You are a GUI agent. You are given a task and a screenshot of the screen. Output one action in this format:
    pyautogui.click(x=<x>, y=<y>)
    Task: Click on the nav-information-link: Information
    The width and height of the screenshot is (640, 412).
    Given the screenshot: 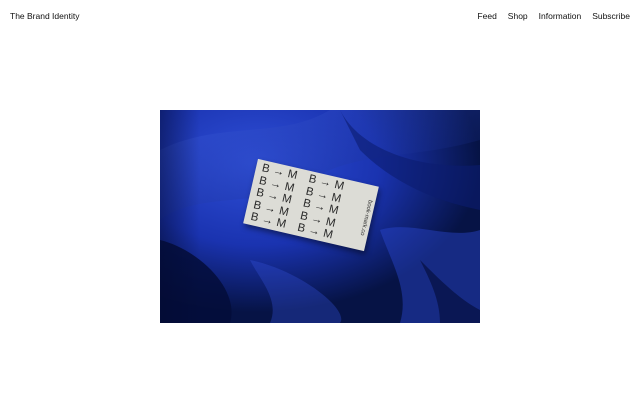 What is the action you would take?
    pyautogui.click(x=560, y=16)
    